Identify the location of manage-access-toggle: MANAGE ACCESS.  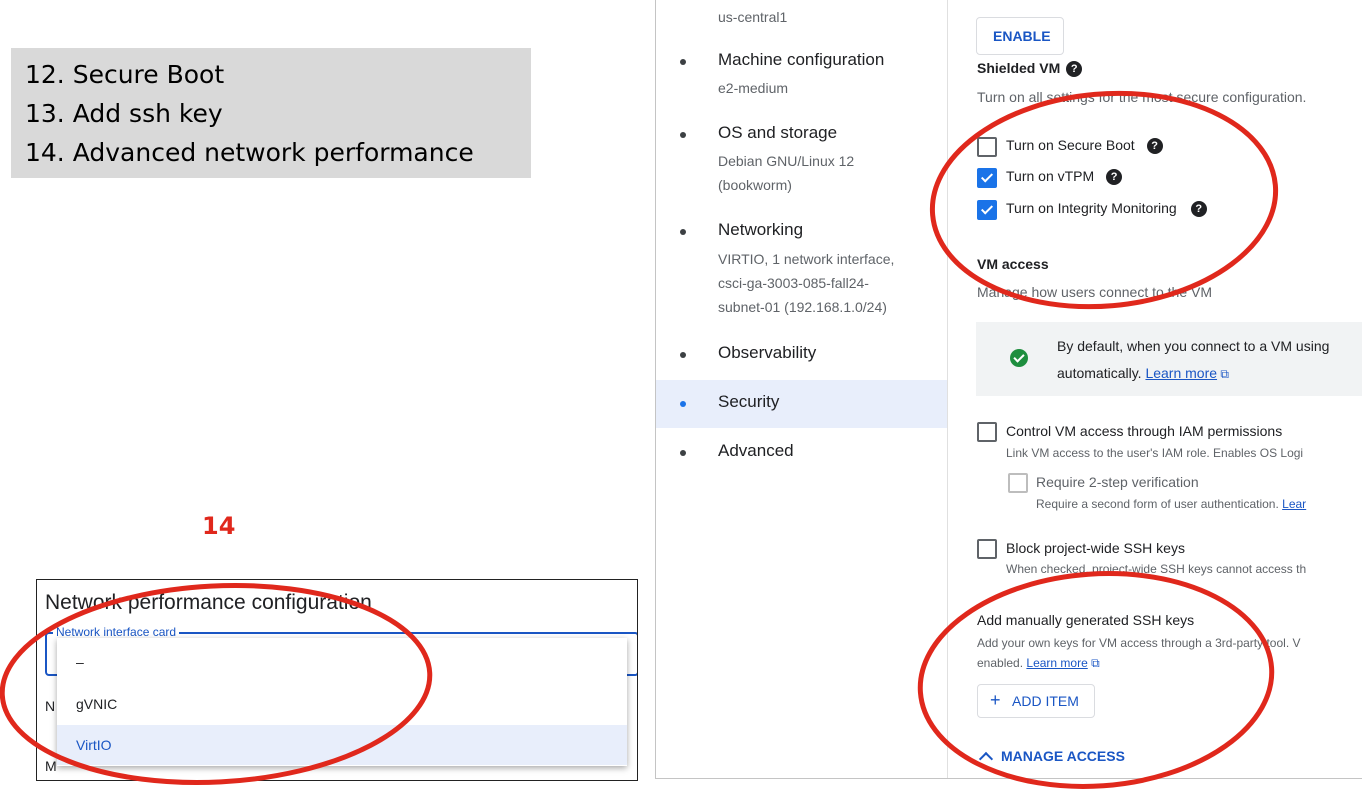
(1051, 757).